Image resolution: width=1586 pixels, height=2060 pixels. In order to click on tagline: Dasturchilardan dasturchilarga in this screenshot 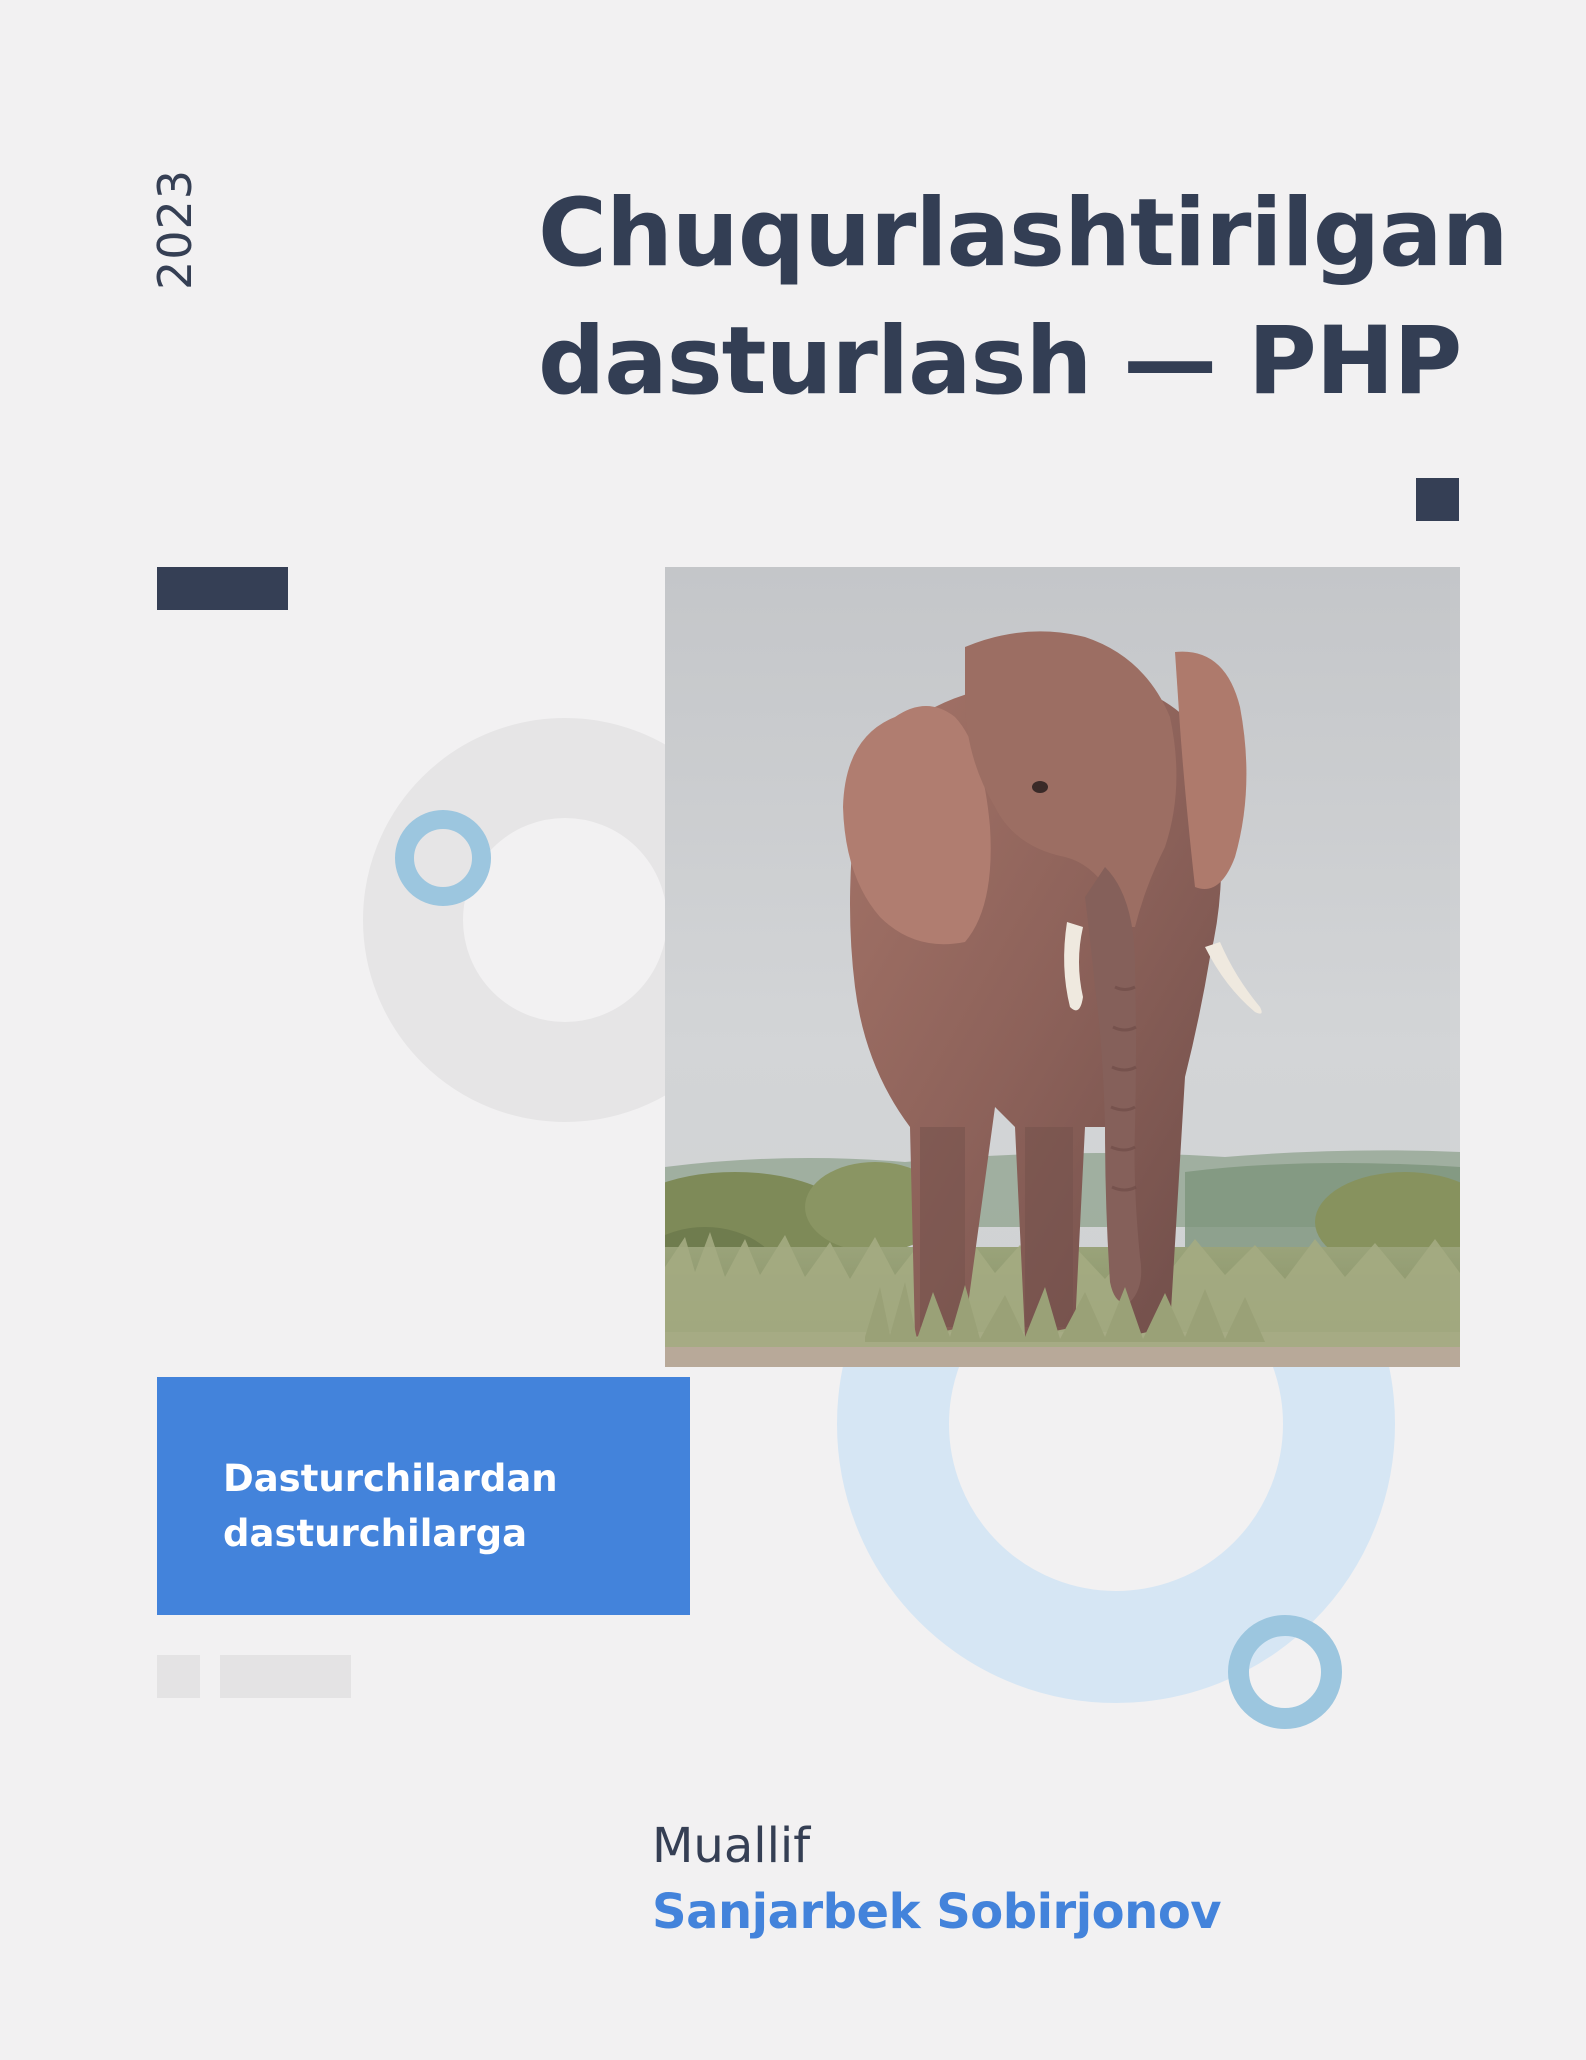, I will do `click(390, 1506)`.